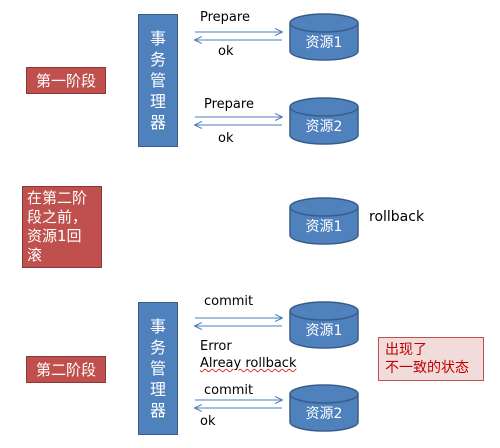  I want to click on ok-label-1: ok, so click(226, 51).